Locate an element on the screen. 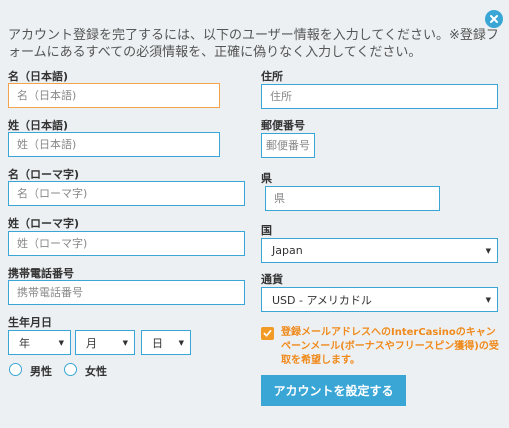  address-label: 住所 is located at coordinates (272, 76).